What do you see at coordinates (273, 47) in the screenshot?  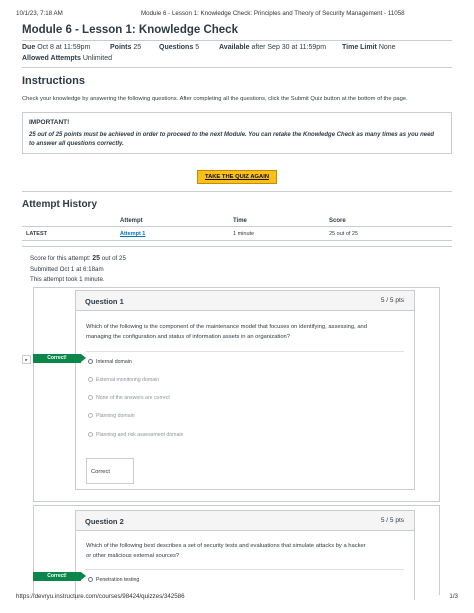 I see `available-info: Available after Sep 30 at 11:59pm` at bounding box center [273, 47].